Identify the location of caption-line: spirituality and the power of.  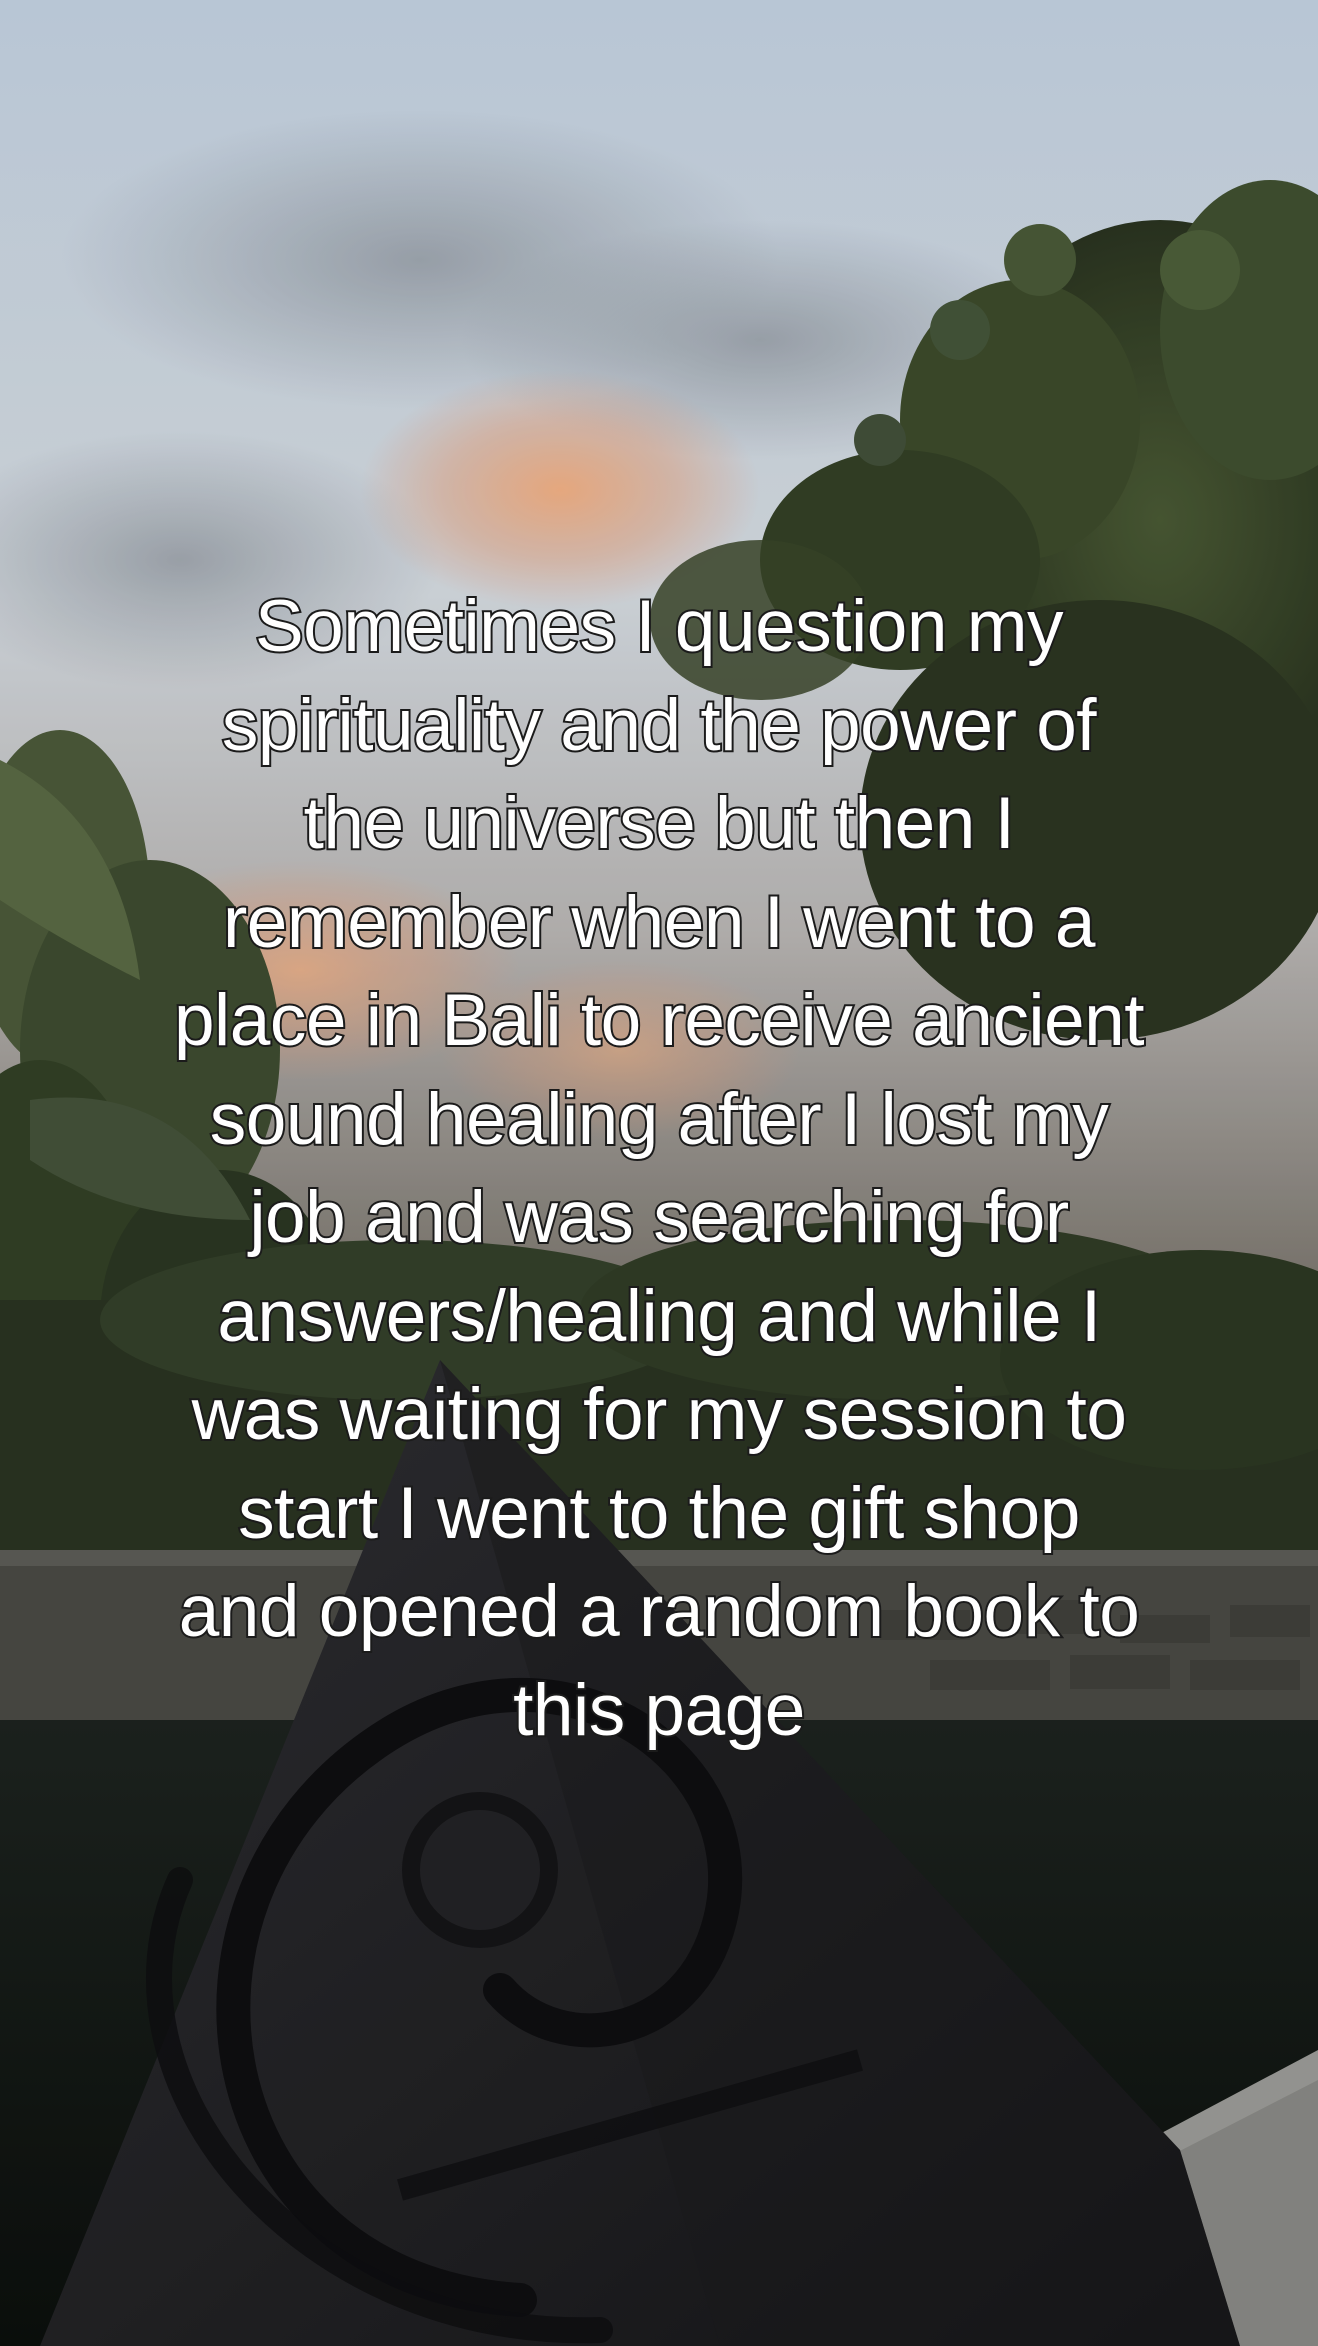
(659, 725).